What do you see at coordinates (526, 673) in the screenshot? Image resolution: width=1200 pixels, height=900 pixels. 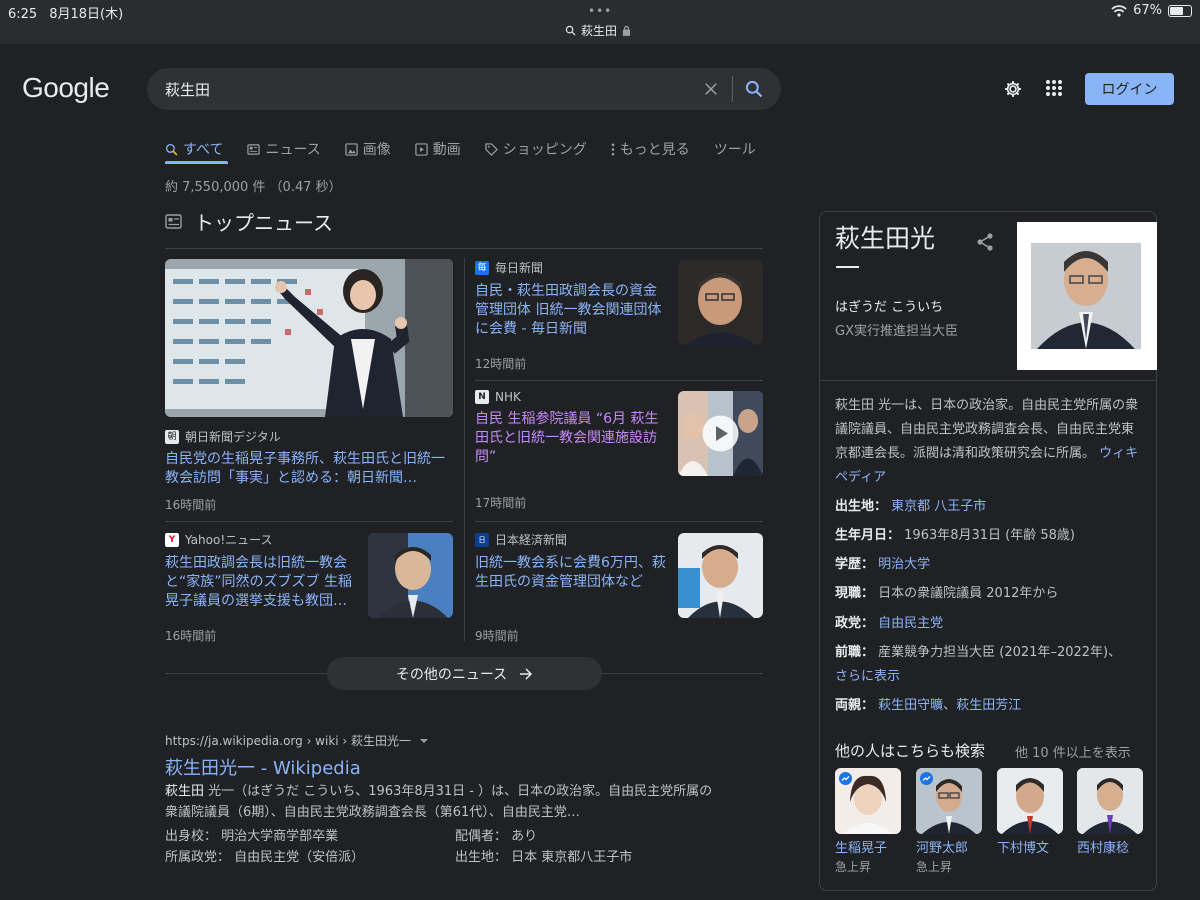 I see `arrow-right-icon` at bounding box center [526, 673].